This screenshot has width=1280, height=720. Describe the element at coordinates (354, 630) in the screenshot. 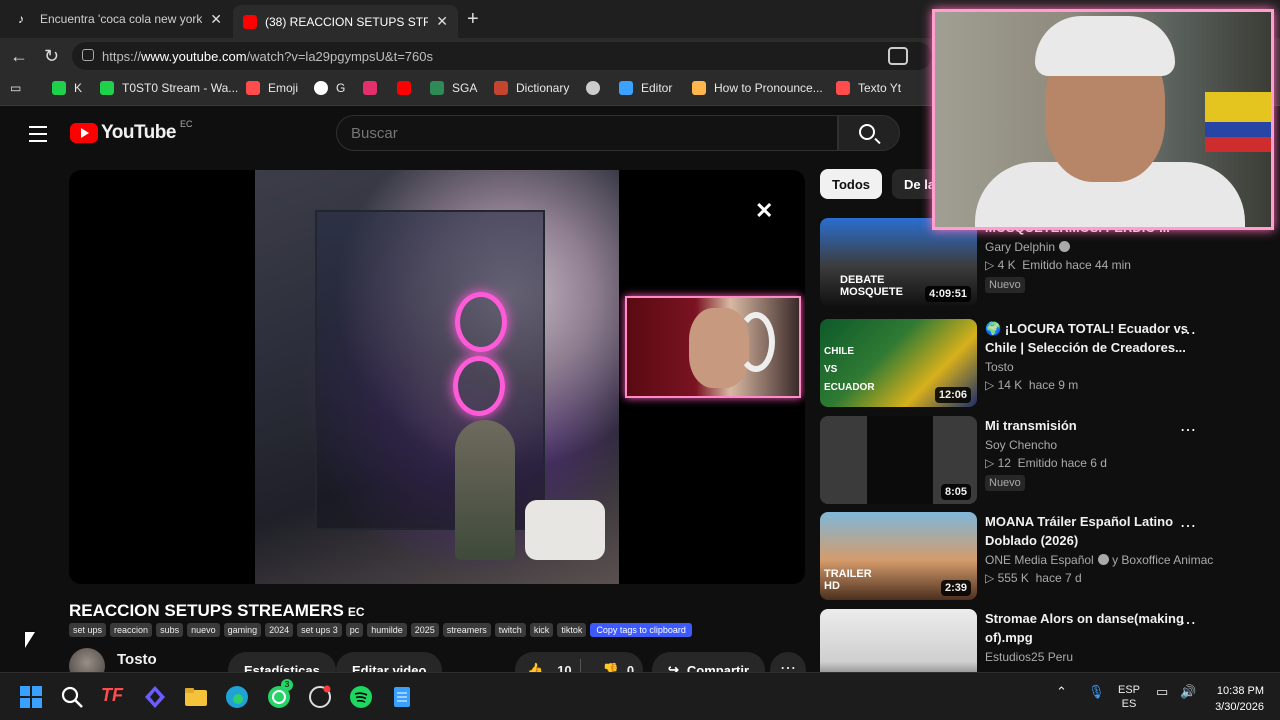

I see `tag-item: pc` at that location.